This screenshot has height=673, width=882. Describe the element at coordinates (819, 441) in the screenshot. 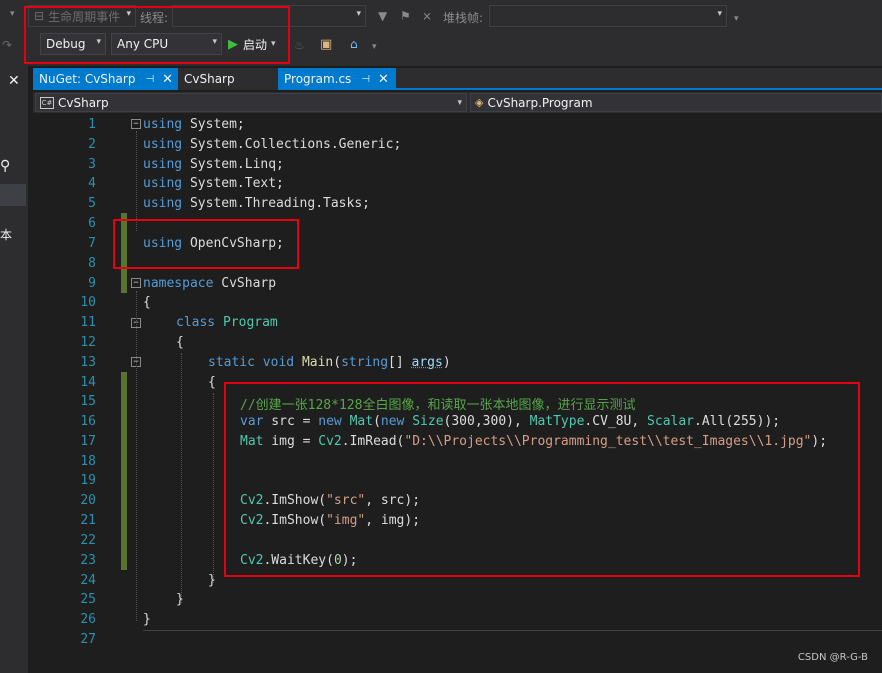

I see `code-text: );` at that location.